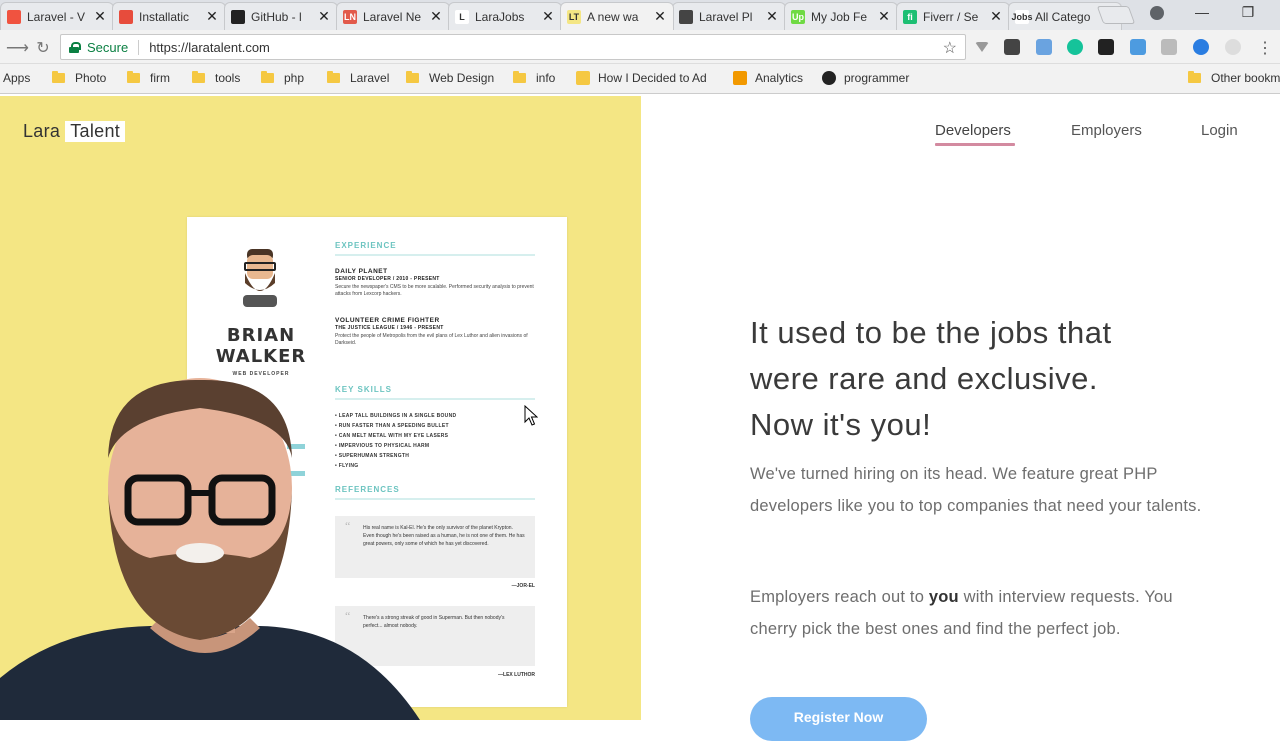 Image resolution: width=1280 pixels, height=741 pixels. I want to click on address-bar: Secure https://laratalent.com ☆, so click(513, 47).